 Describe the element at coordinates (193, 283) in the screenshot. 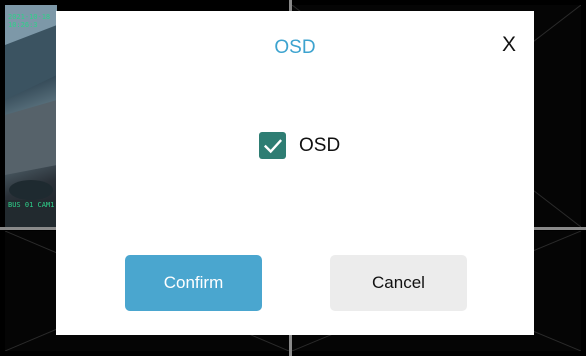

I see `confirm-button: Confirm` at that location.